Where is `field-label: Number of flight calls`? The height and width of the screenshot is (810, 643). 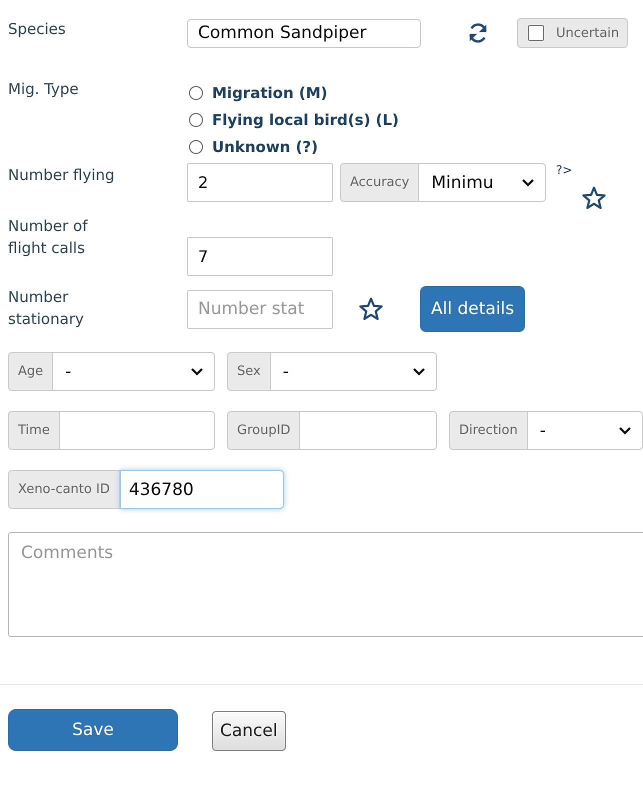 field-label: Number of flight calls is located at coordinates (48, 237).